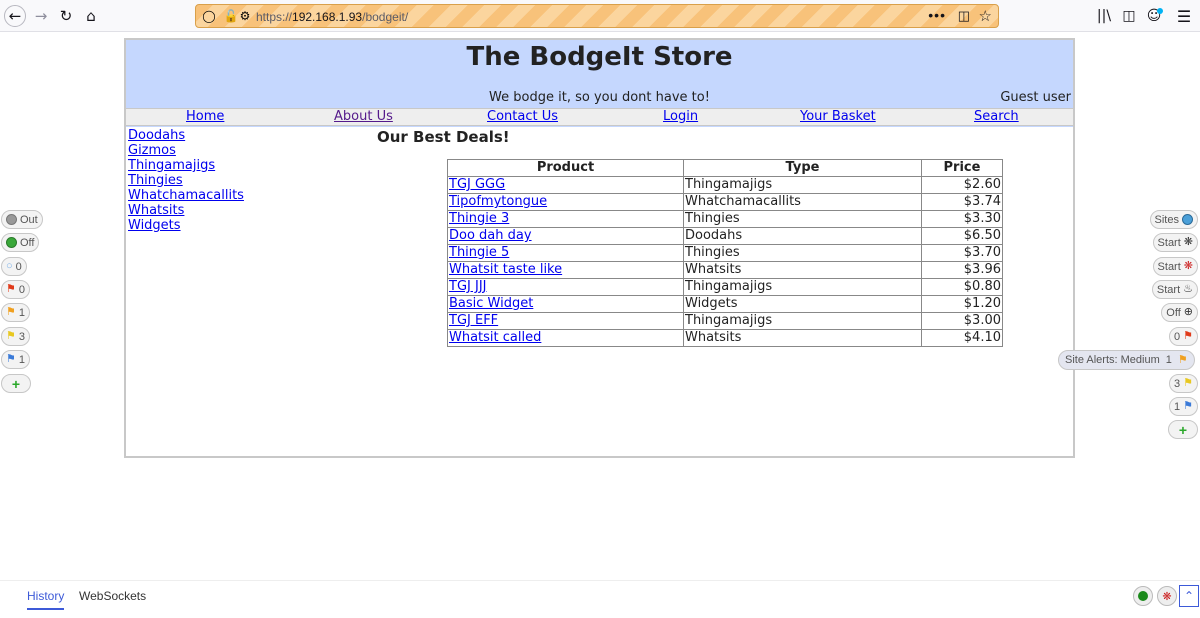 The height and width of the screenshot is (618, 1200). What do you see at coordinates (1129, 16) in the screenshot?
I see `sidebar-icon: ◫` at bounding box center [1129, 16].